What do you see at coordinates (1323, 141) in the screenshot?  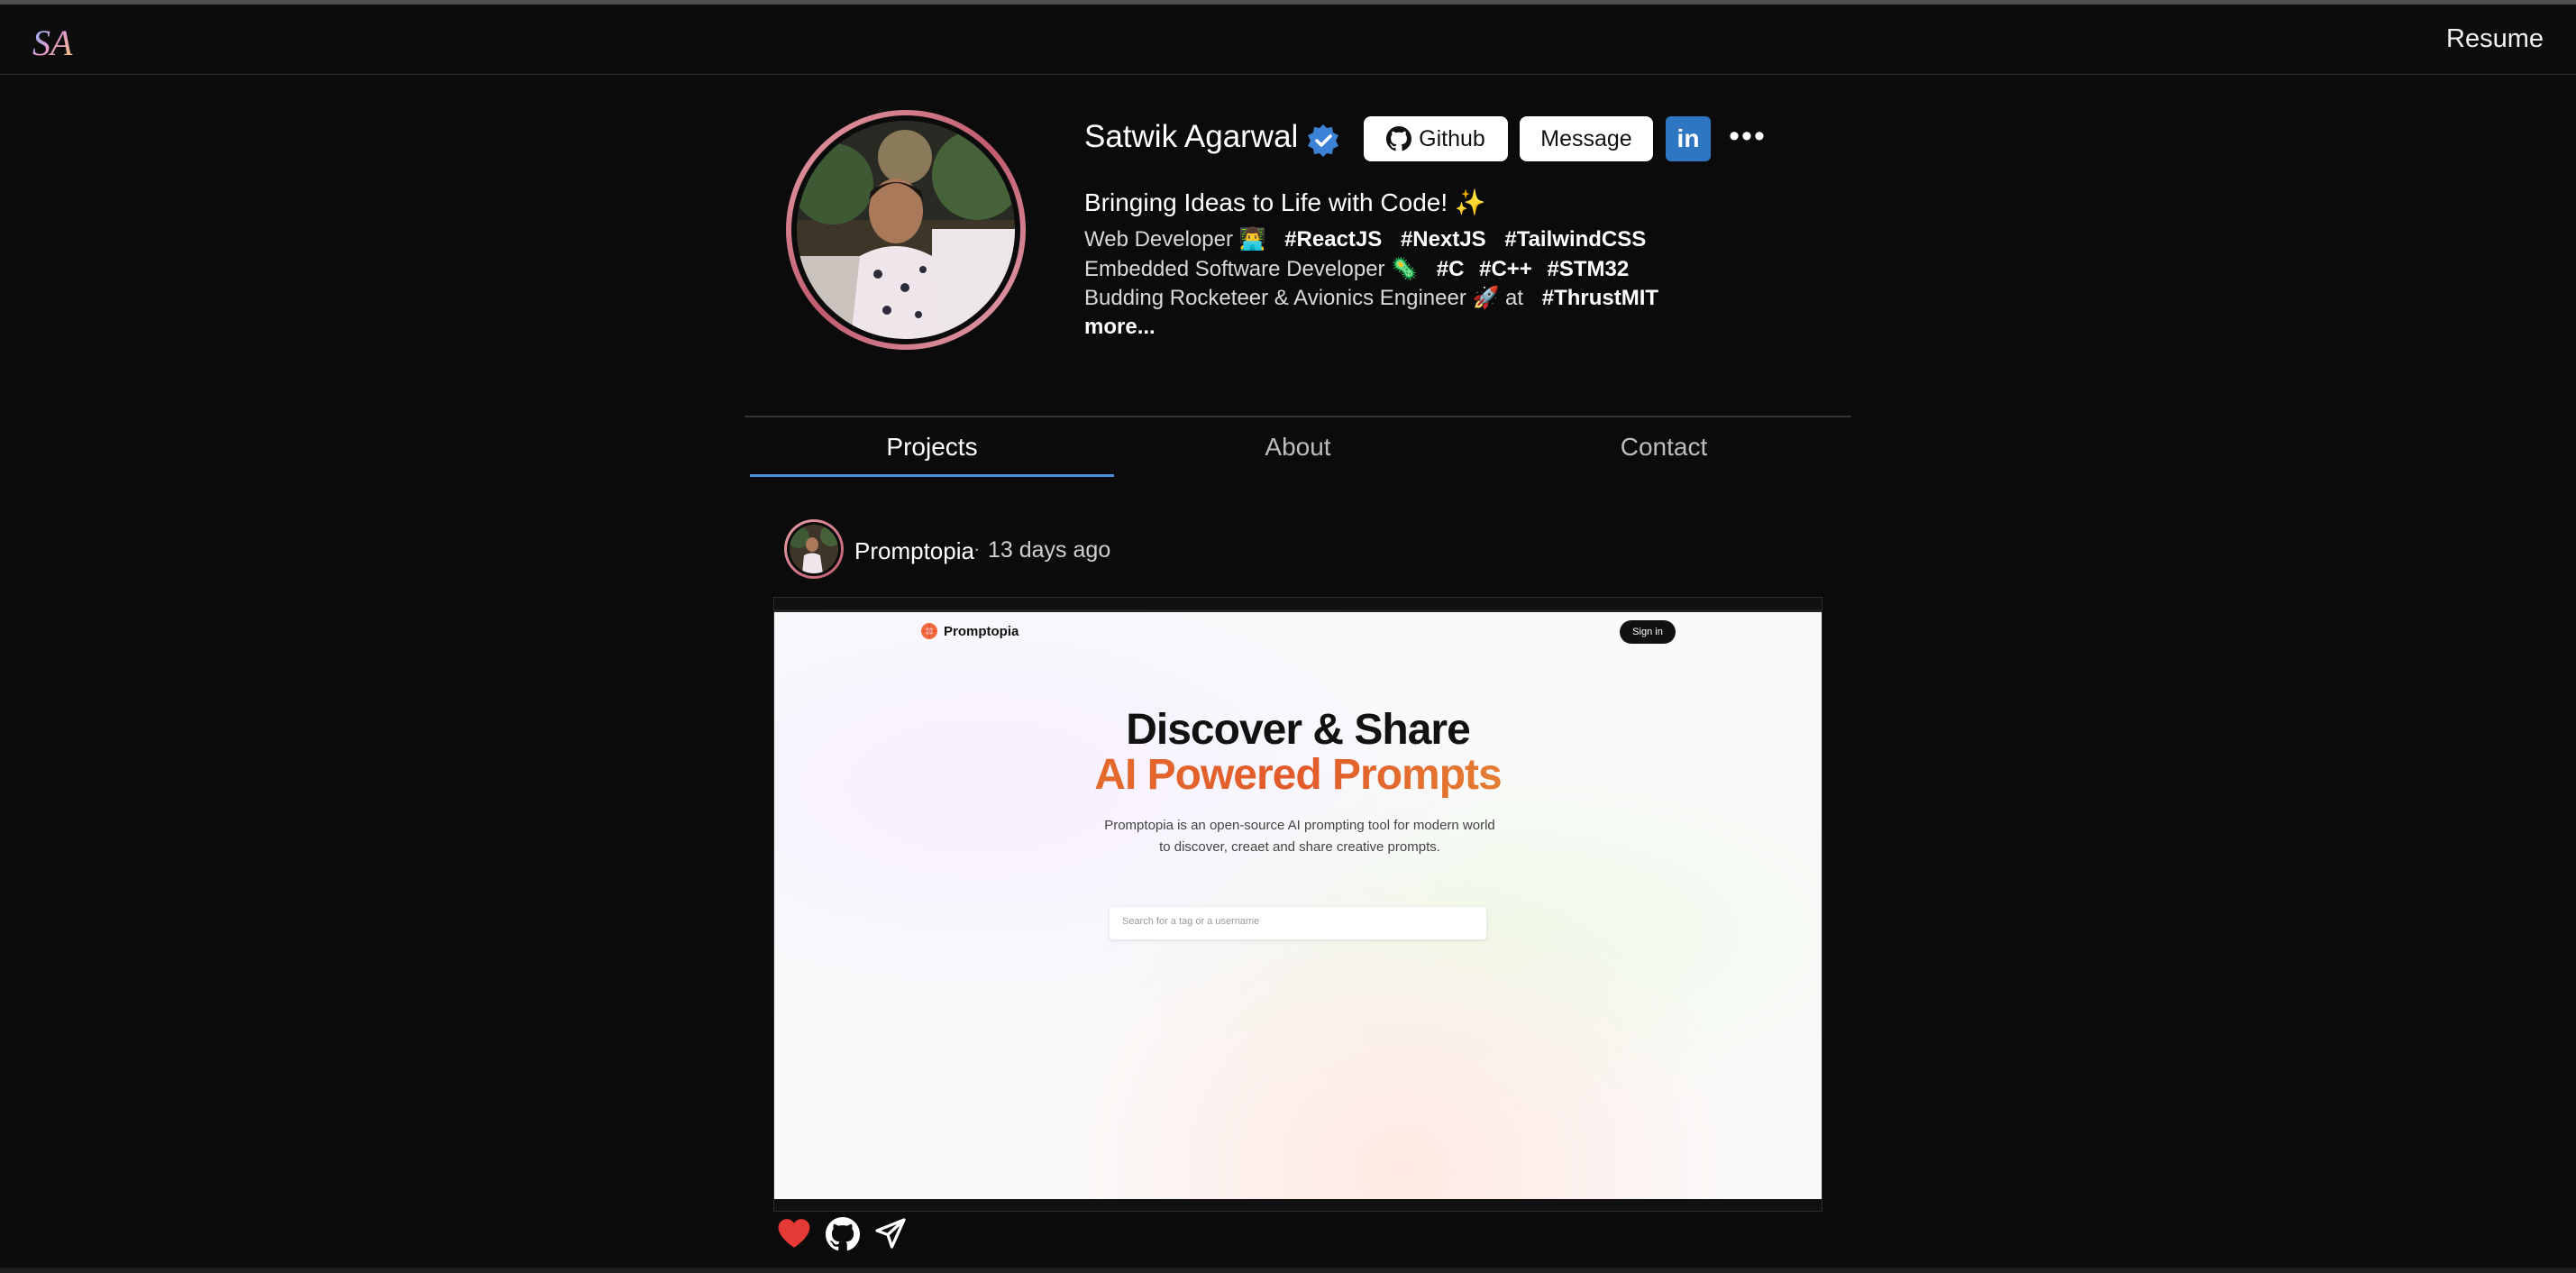 I see `verified-badge-icon` at bounding box center [1323, 141].